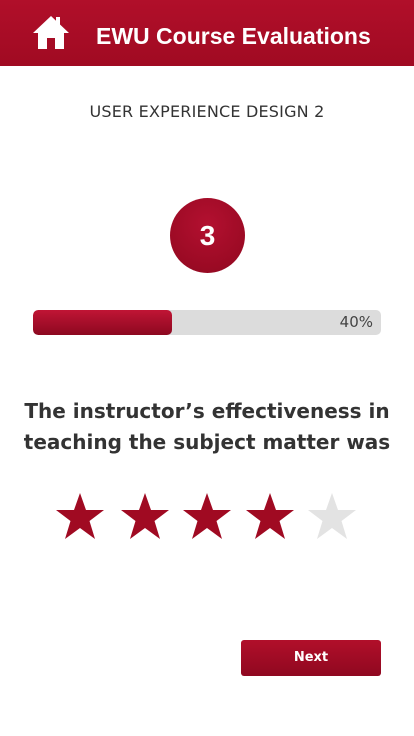 The image size is (414, 736). What do you see at coordinates (207, 411) in the screenshot?
I see `question-text-line-1: The instructor’s effectiveness in` at bounding box center [207, 411].